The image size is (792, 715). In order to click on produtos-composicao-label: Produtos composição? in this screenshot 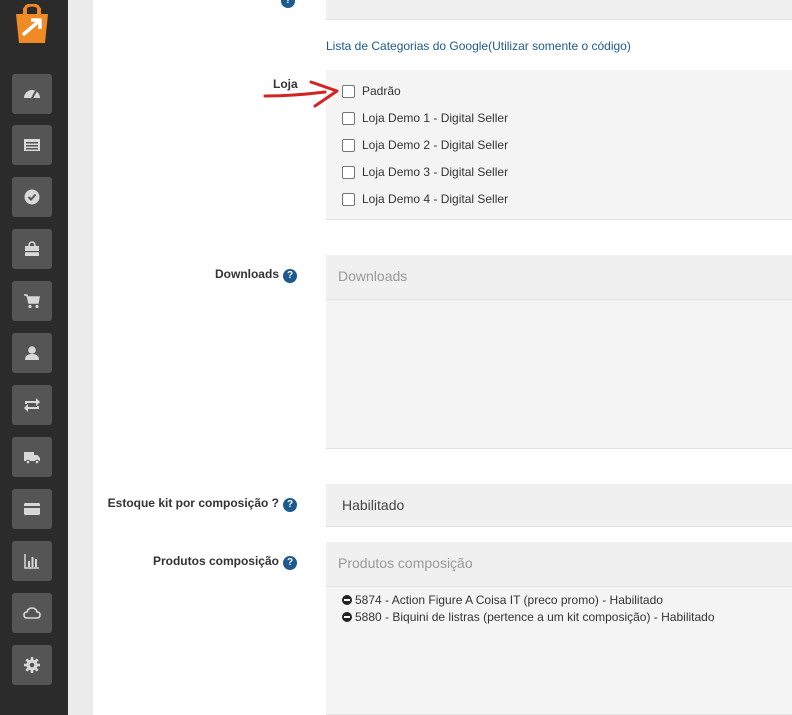, I will do `click(225, 562)`.